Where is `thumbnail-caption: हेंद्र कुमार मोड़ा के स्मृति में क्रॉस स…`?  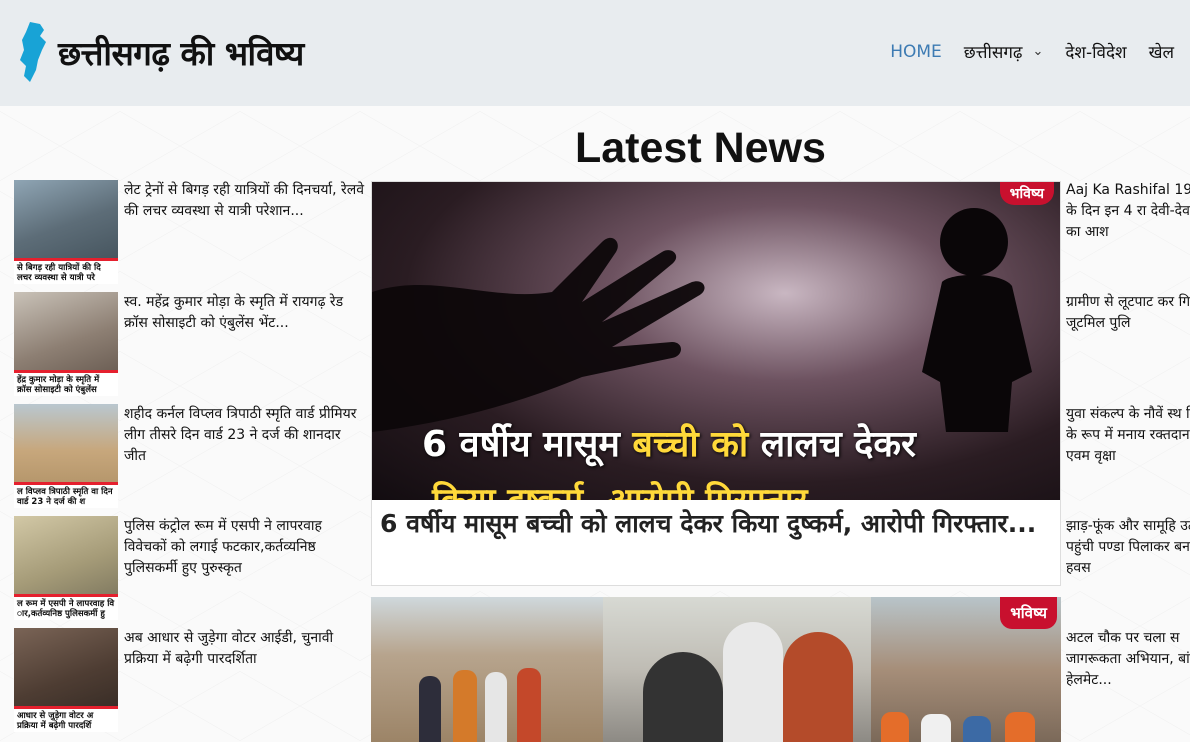
thumbnail-caption: हेंद्र कुमार मोड़ा के स्मृति में क्रॉस स… is located at coordinates (66, 383).